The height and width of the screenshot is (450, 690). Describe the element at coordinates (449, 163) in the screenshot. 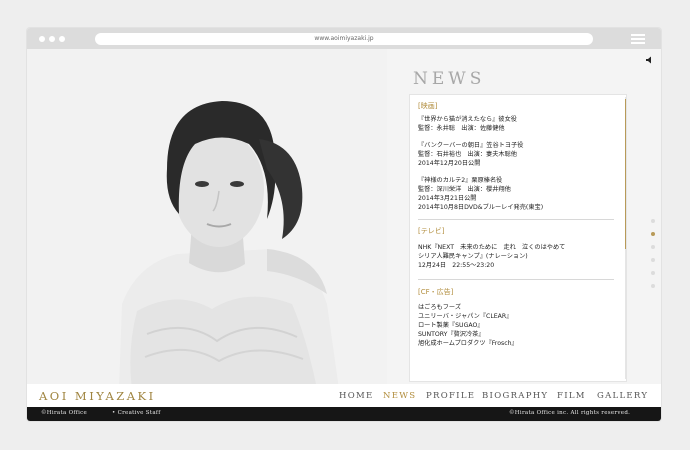

I see `news-line: 2014年12月20日公開` at that location.